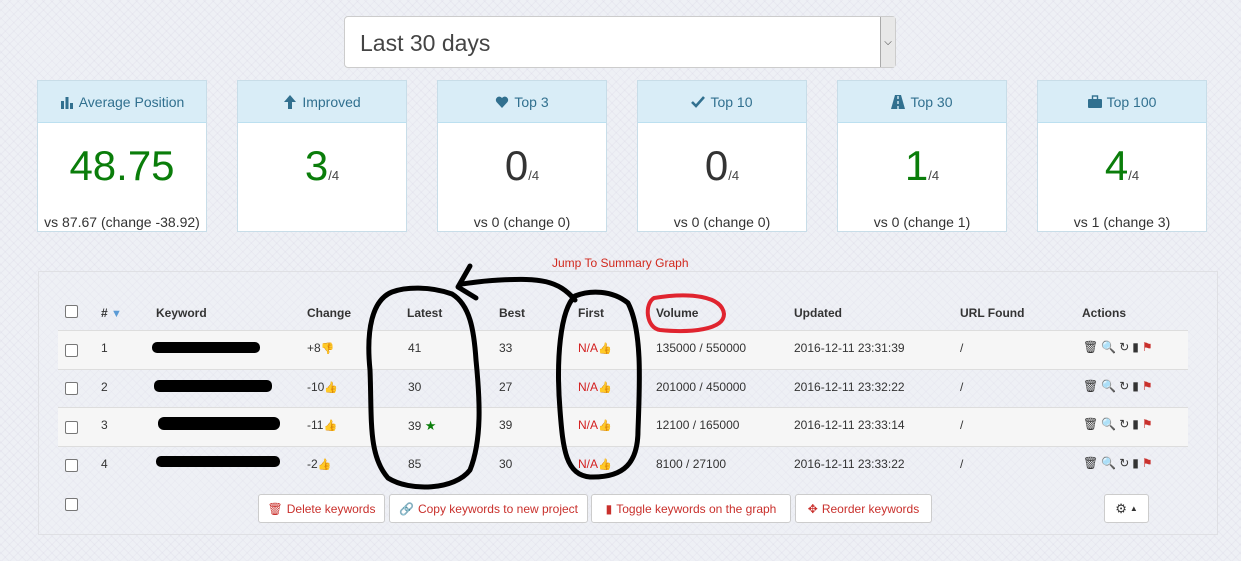 The width and height of the screenshot is (1241, 561). What do you see at coordinates (122, 165) in the screenshot?
I see `card-value: 48.75` at bounding box center [122, 165].